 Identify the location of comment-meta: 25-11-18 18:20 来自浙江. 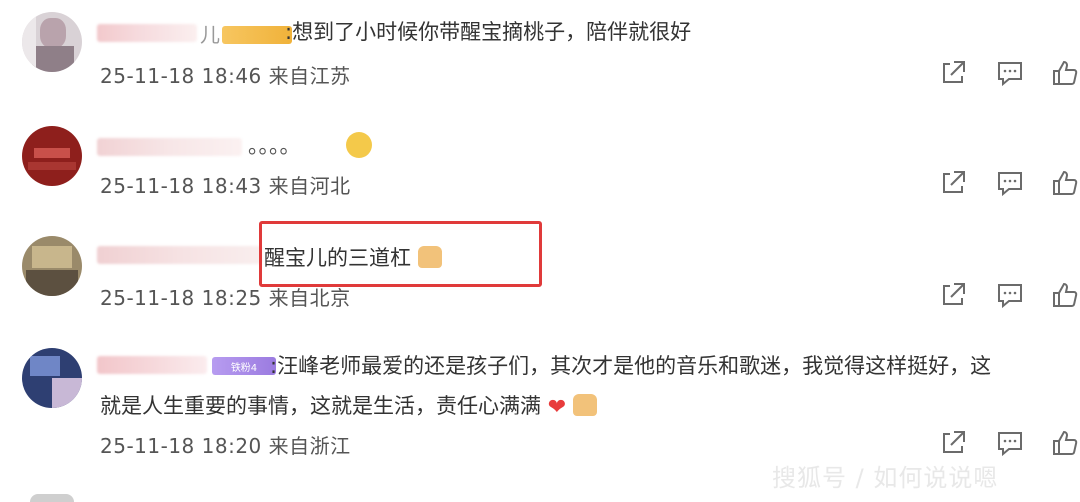
(225, 444).